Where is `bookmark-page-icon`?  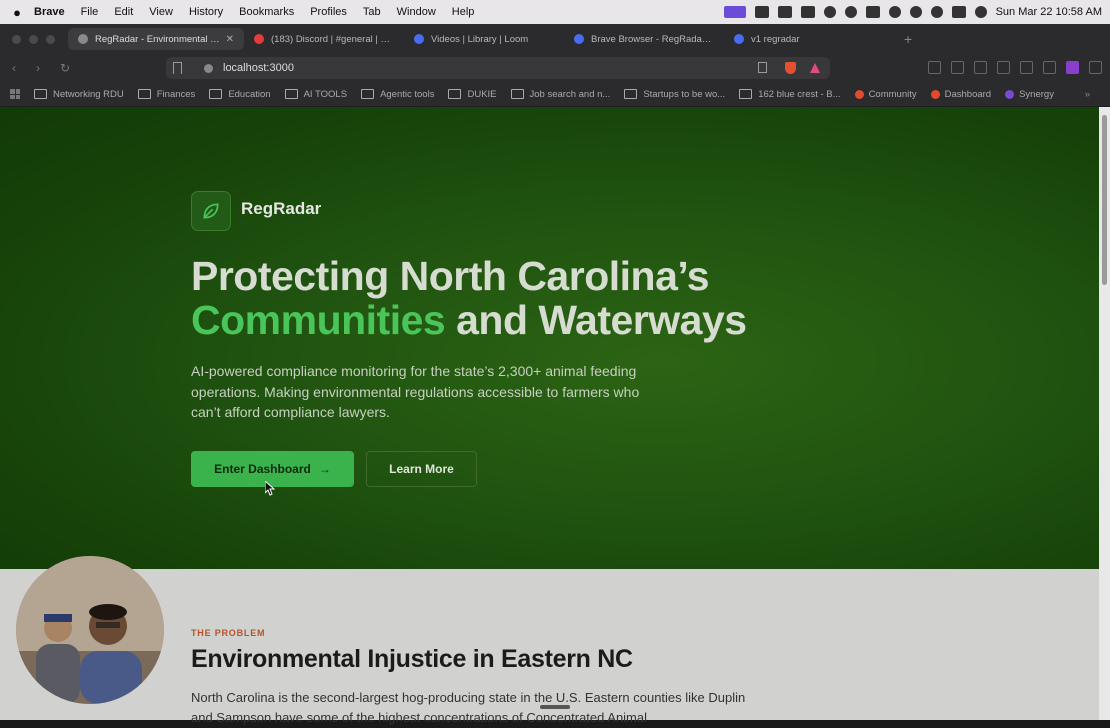
bookmark-page-icon is located at coordinates (177, 68).